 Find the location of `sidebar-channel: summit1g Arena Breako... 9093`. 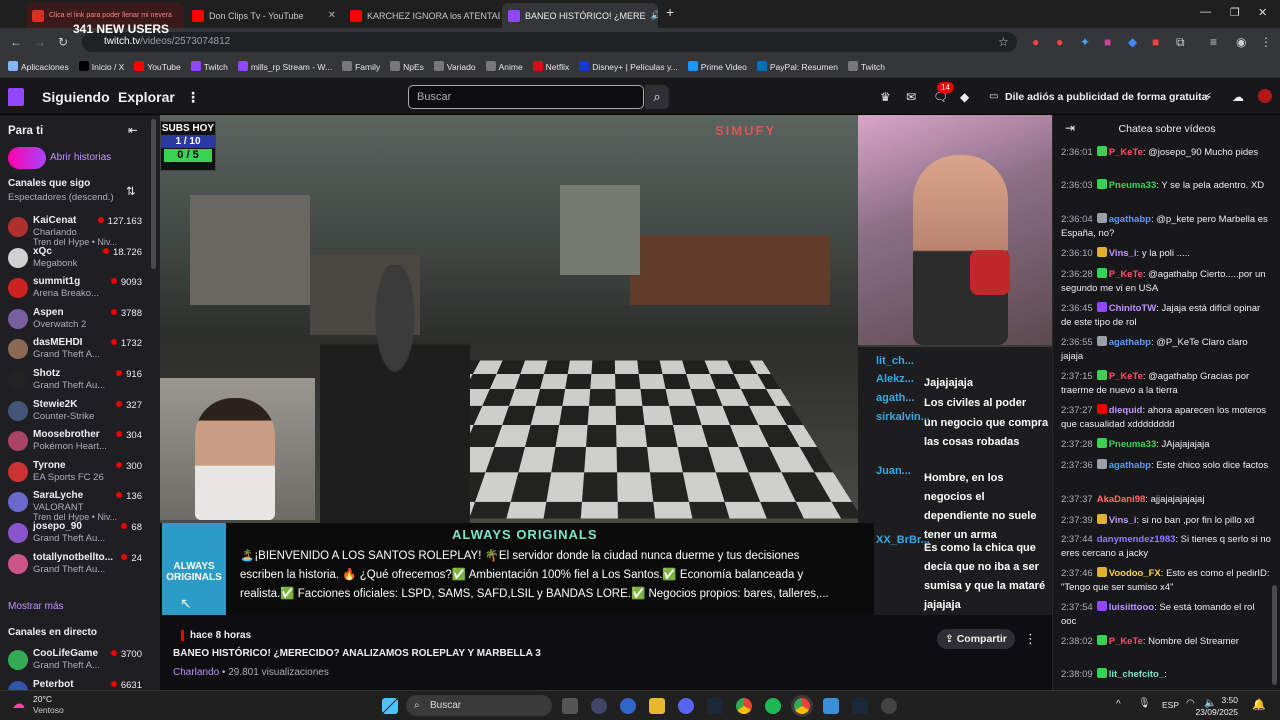

sidebar-channel: summit1g Arena Breako... 9093 is located at coordinates (75, 289).